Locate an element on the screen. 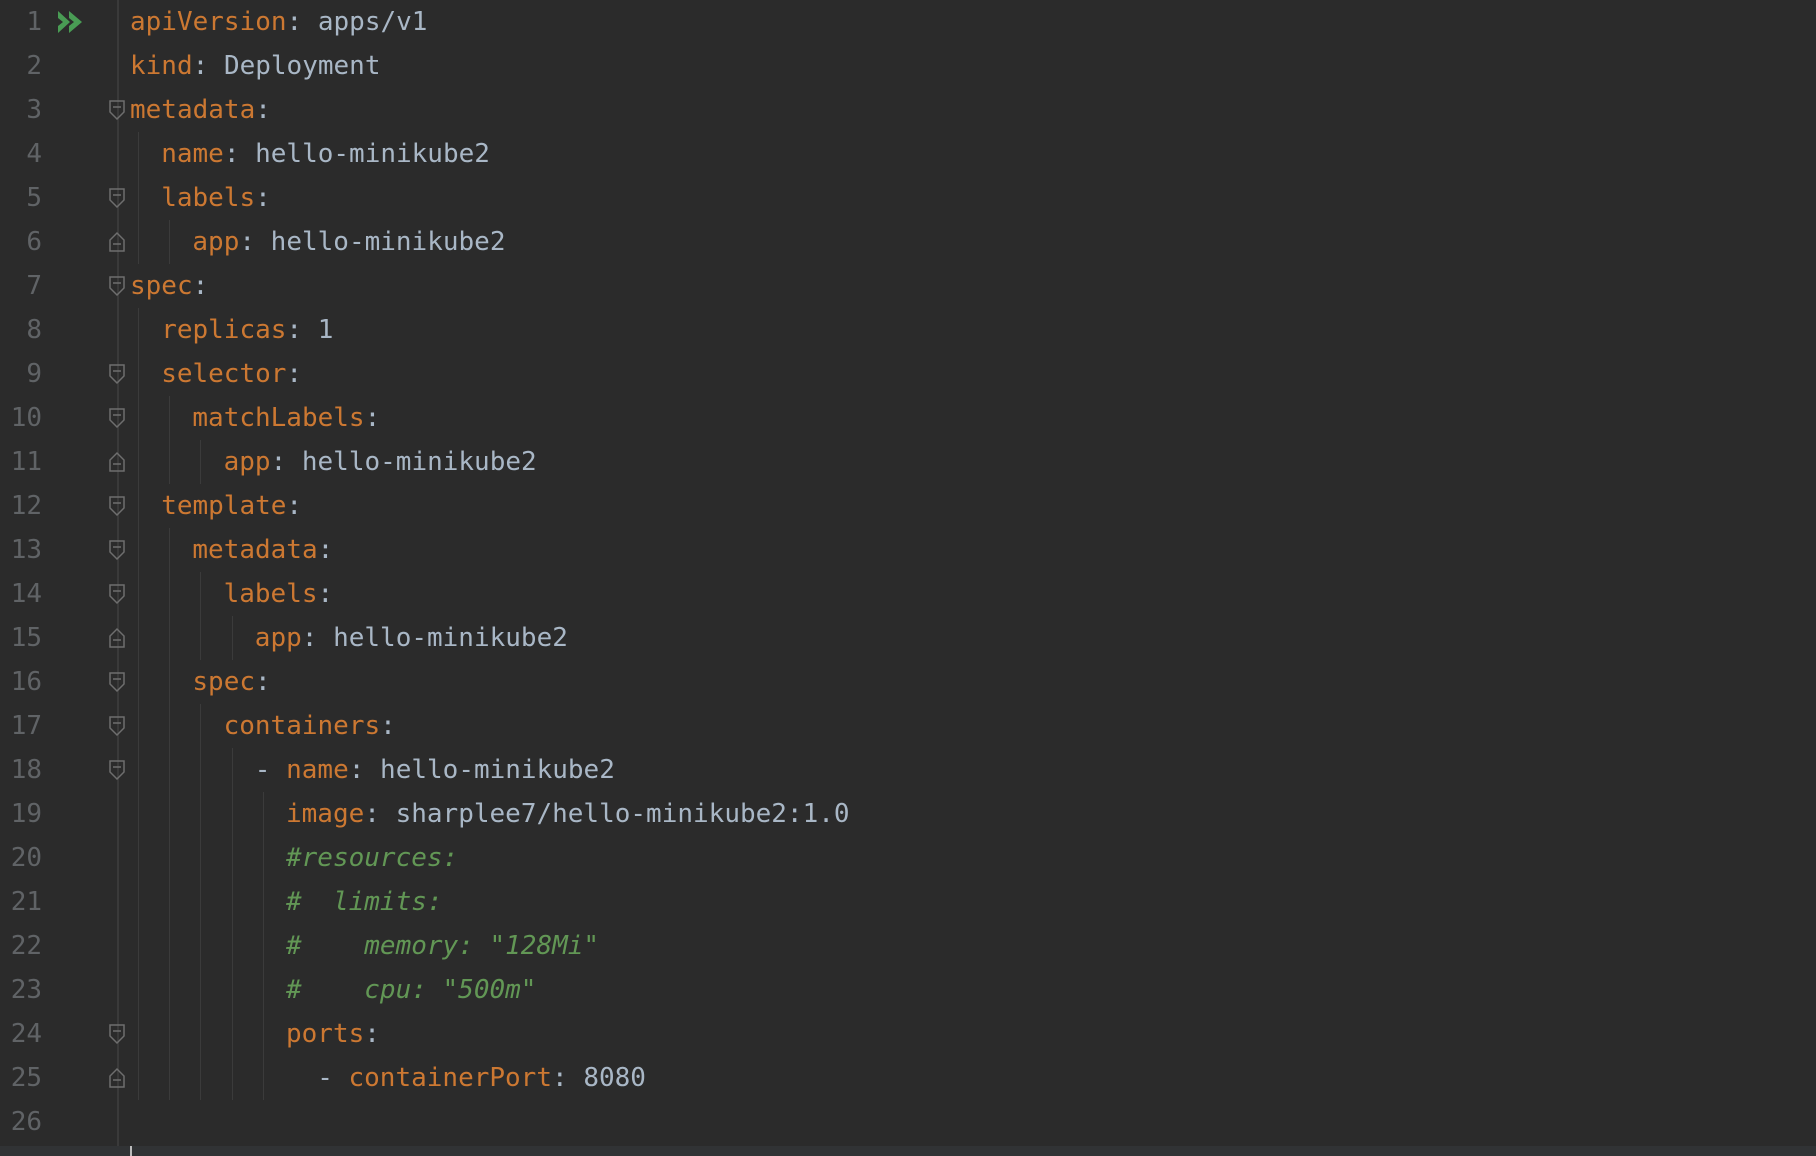 The height and width of the screenshot is (1156, 1816). code-line: #resources: is located at coordinates (372, 858).